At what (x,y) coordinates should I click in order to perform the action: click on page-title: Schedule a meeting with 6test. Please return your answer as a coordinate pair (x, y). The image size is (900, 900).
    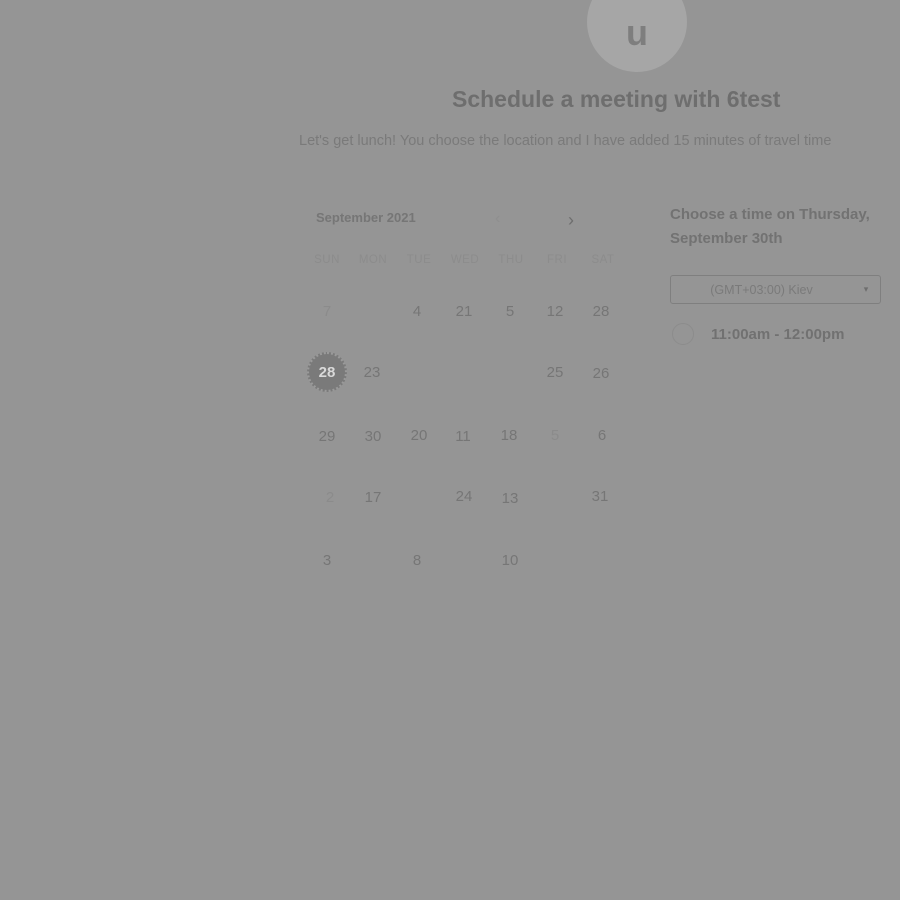
    Looking at the image, I should click on (616, 99).